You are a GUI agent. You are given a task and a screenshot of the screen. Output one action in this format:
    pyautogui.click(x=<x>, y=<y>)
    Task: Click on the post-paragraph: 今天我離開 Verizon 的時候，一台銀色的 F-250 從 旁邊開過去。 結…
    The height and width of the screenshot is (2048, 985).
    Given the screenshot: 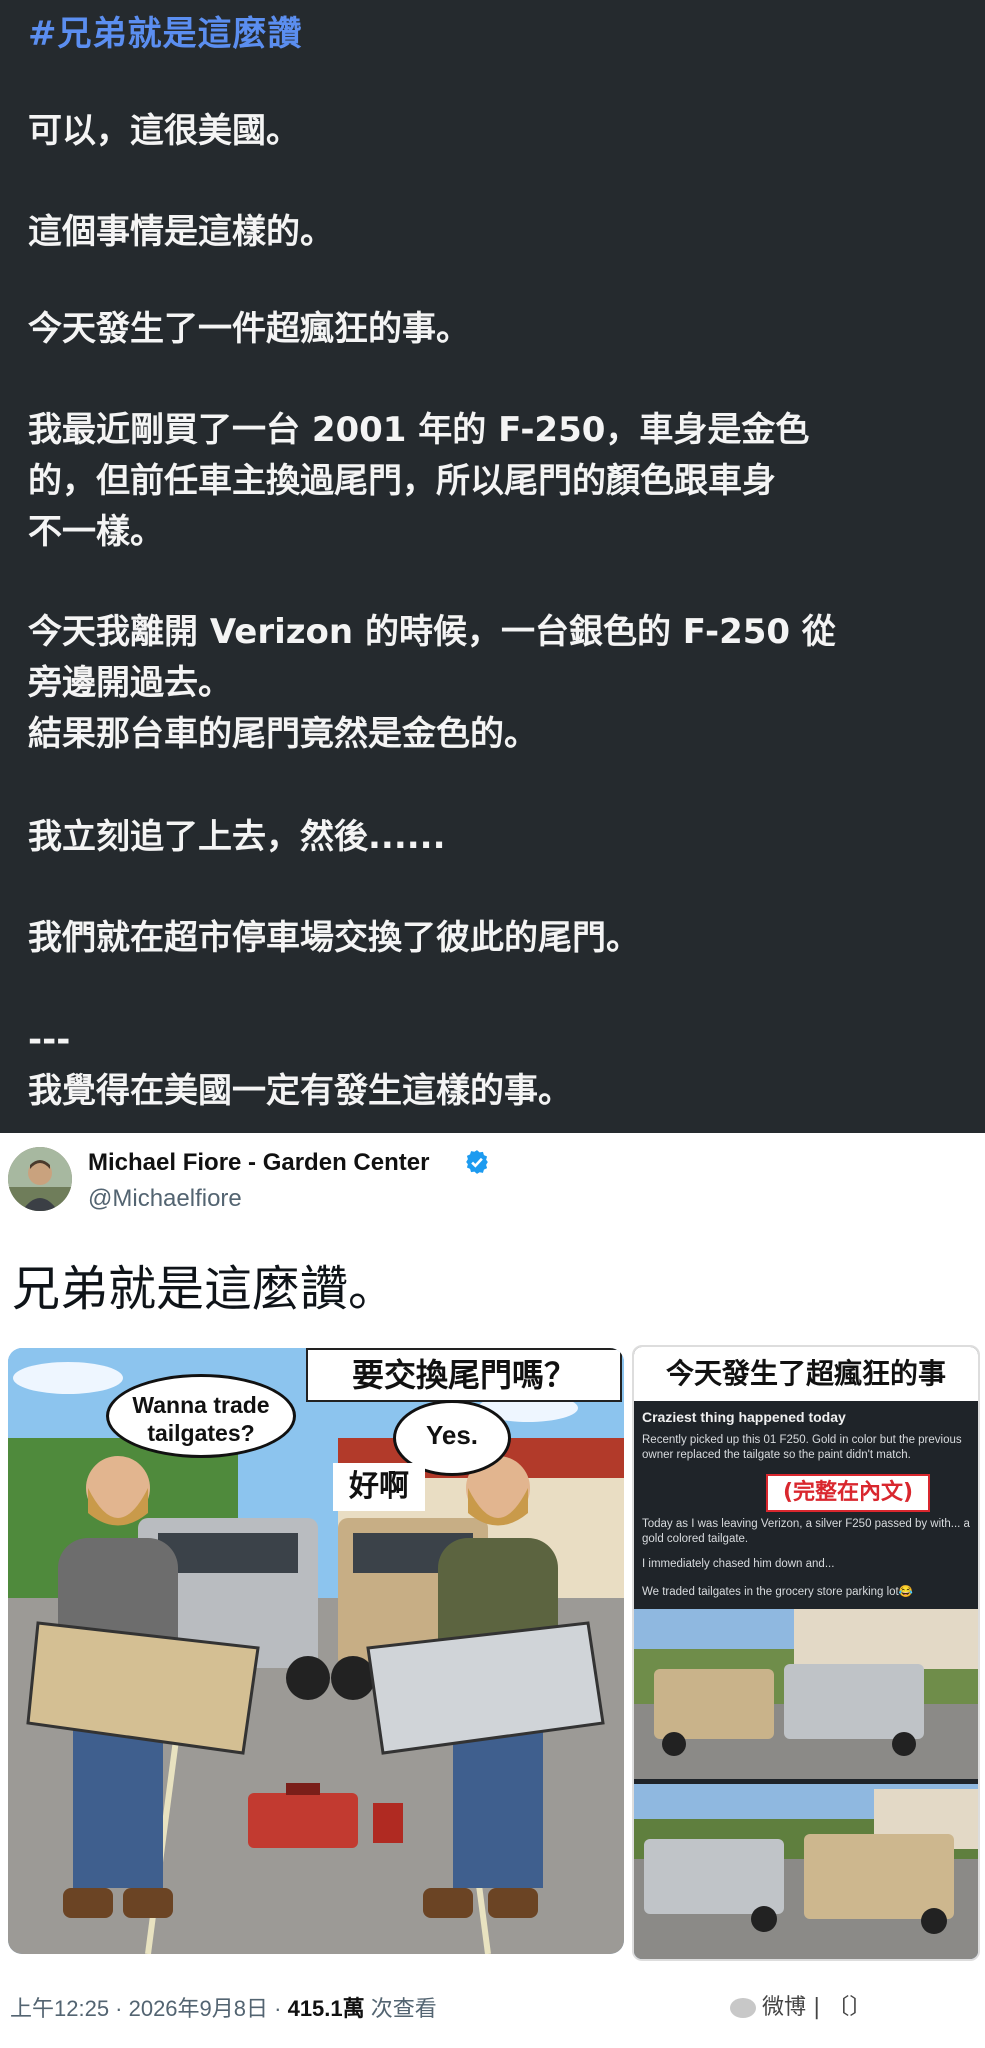 What is the action you would take?
    pyautogui.click(x=432, y=683)
    